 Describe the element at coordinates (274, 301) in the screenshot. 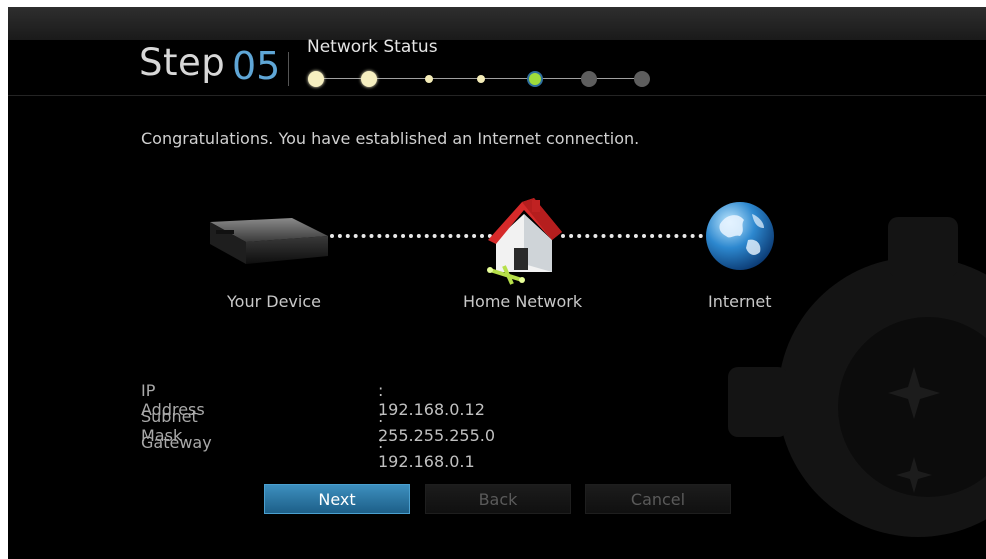

I see `device-label: Your Device` at that location.